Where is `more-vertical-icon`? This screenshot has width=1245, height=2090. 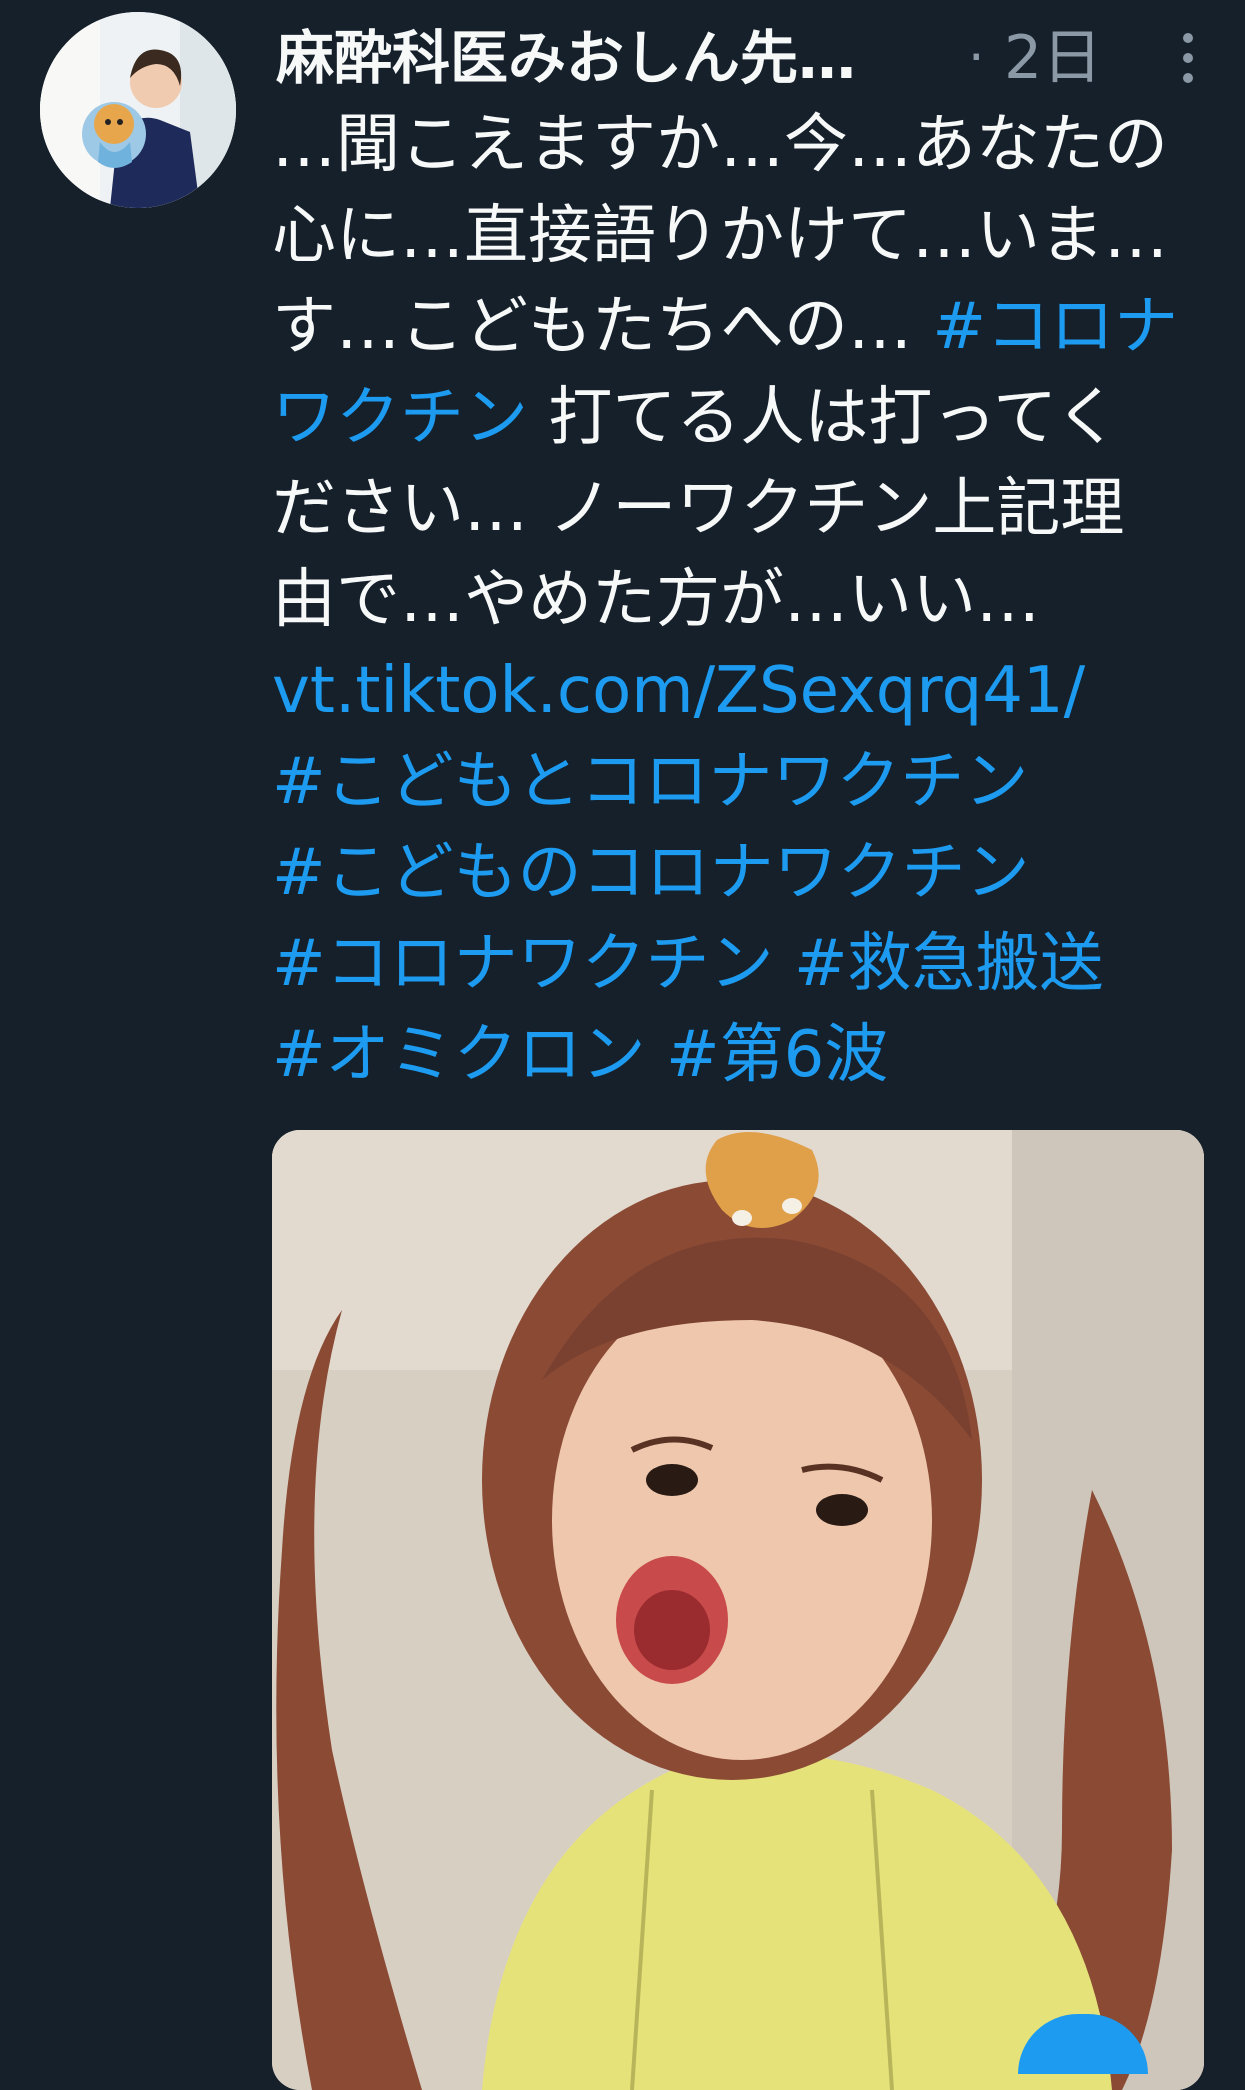 more-vertical-icon is located at coordinates (1188, 58).